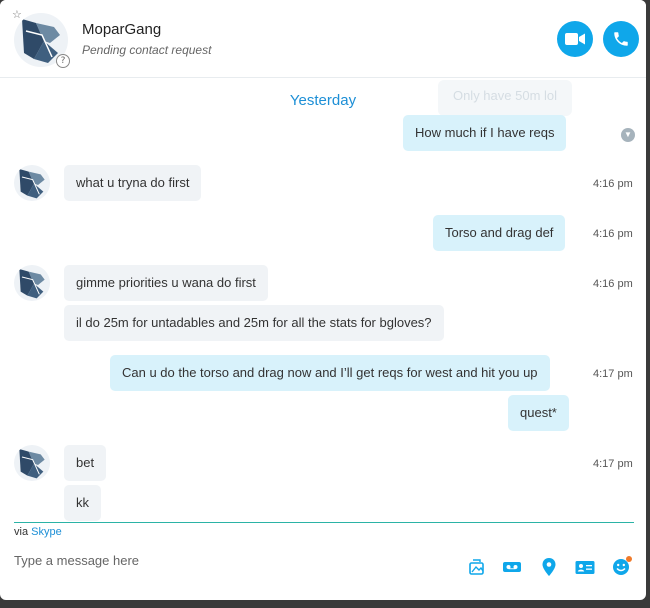 The height and width of the screenshot is (608, 650). I want to click on message-bubble-incoming: bet, so click(85, 463).